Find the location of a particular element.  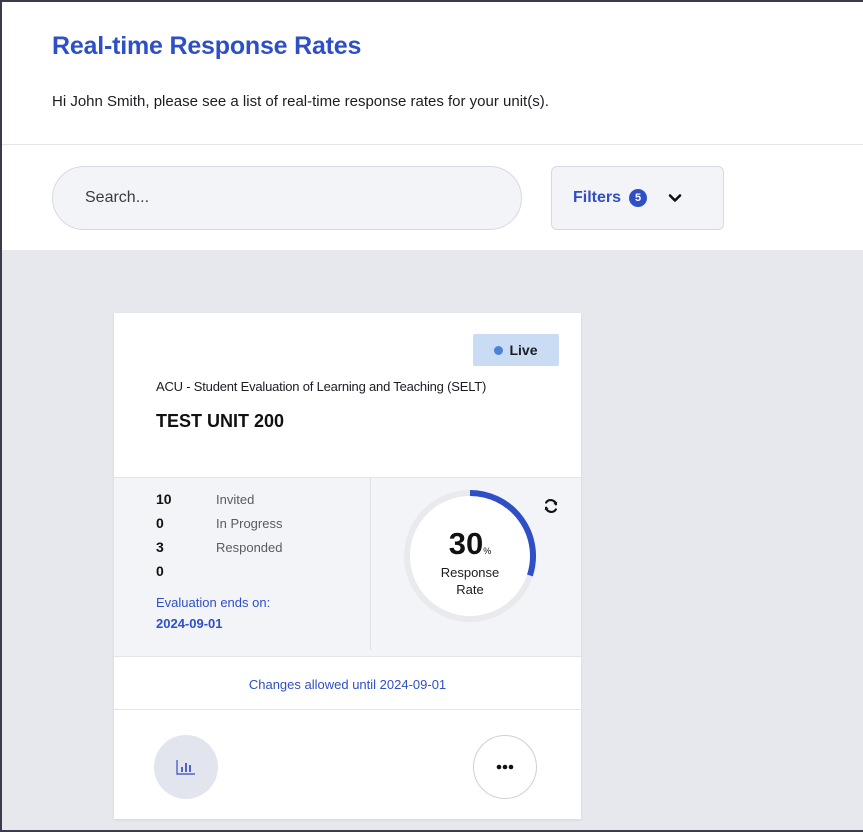

search-input is located at coordinates (287, 198).